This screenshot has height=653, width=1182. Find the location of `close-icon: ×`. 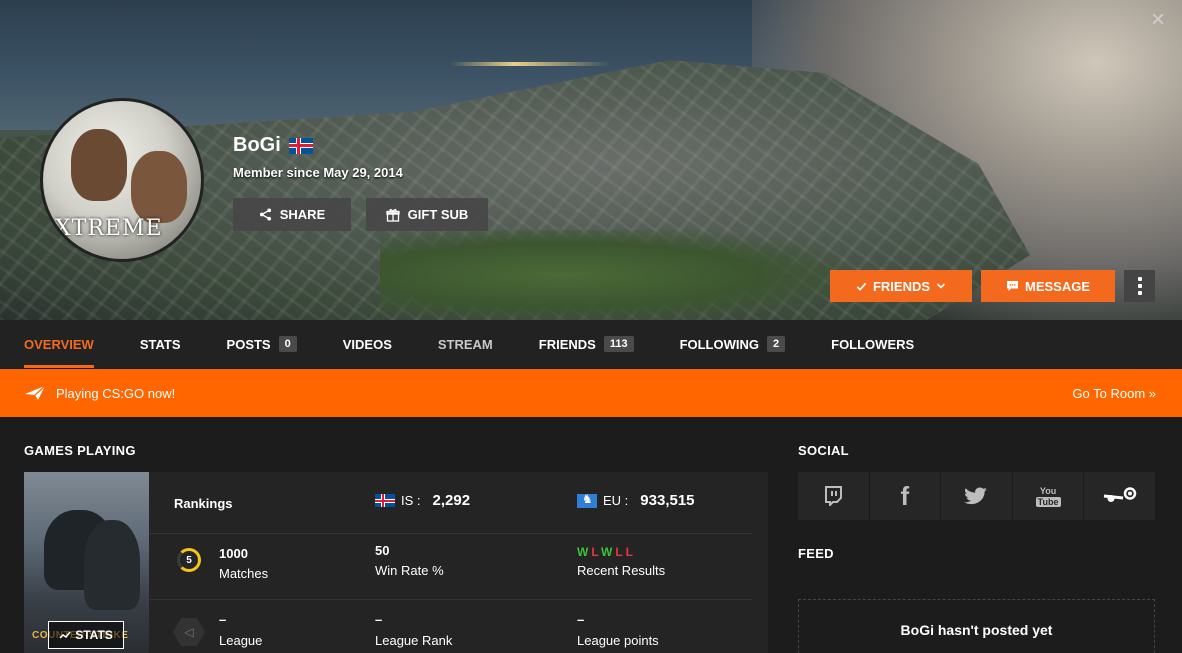

close-icon: × is located at coordinates (1158, 20).